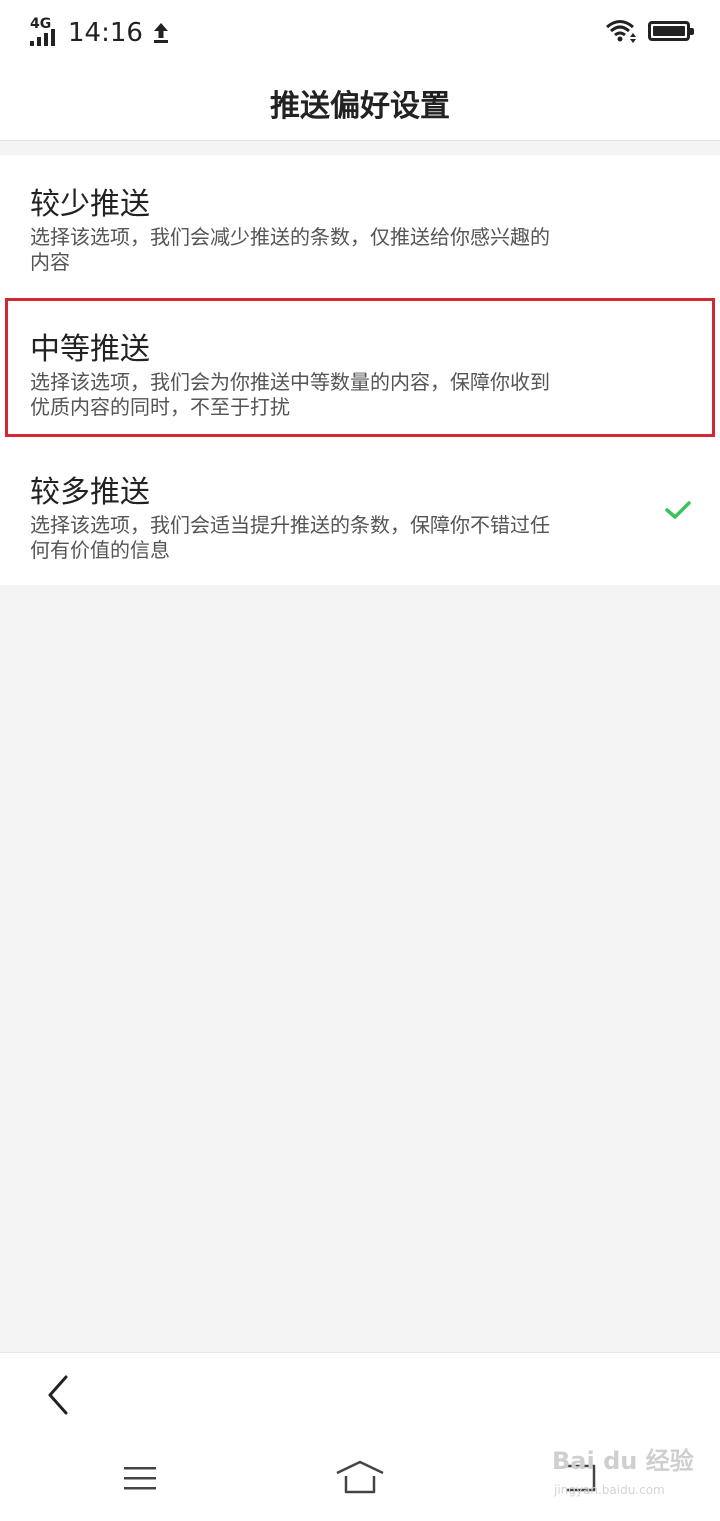 Image resolution: width=720 pixels, height=1521 pixels. I want to click on status-time: 14:16, so click(105, 33).